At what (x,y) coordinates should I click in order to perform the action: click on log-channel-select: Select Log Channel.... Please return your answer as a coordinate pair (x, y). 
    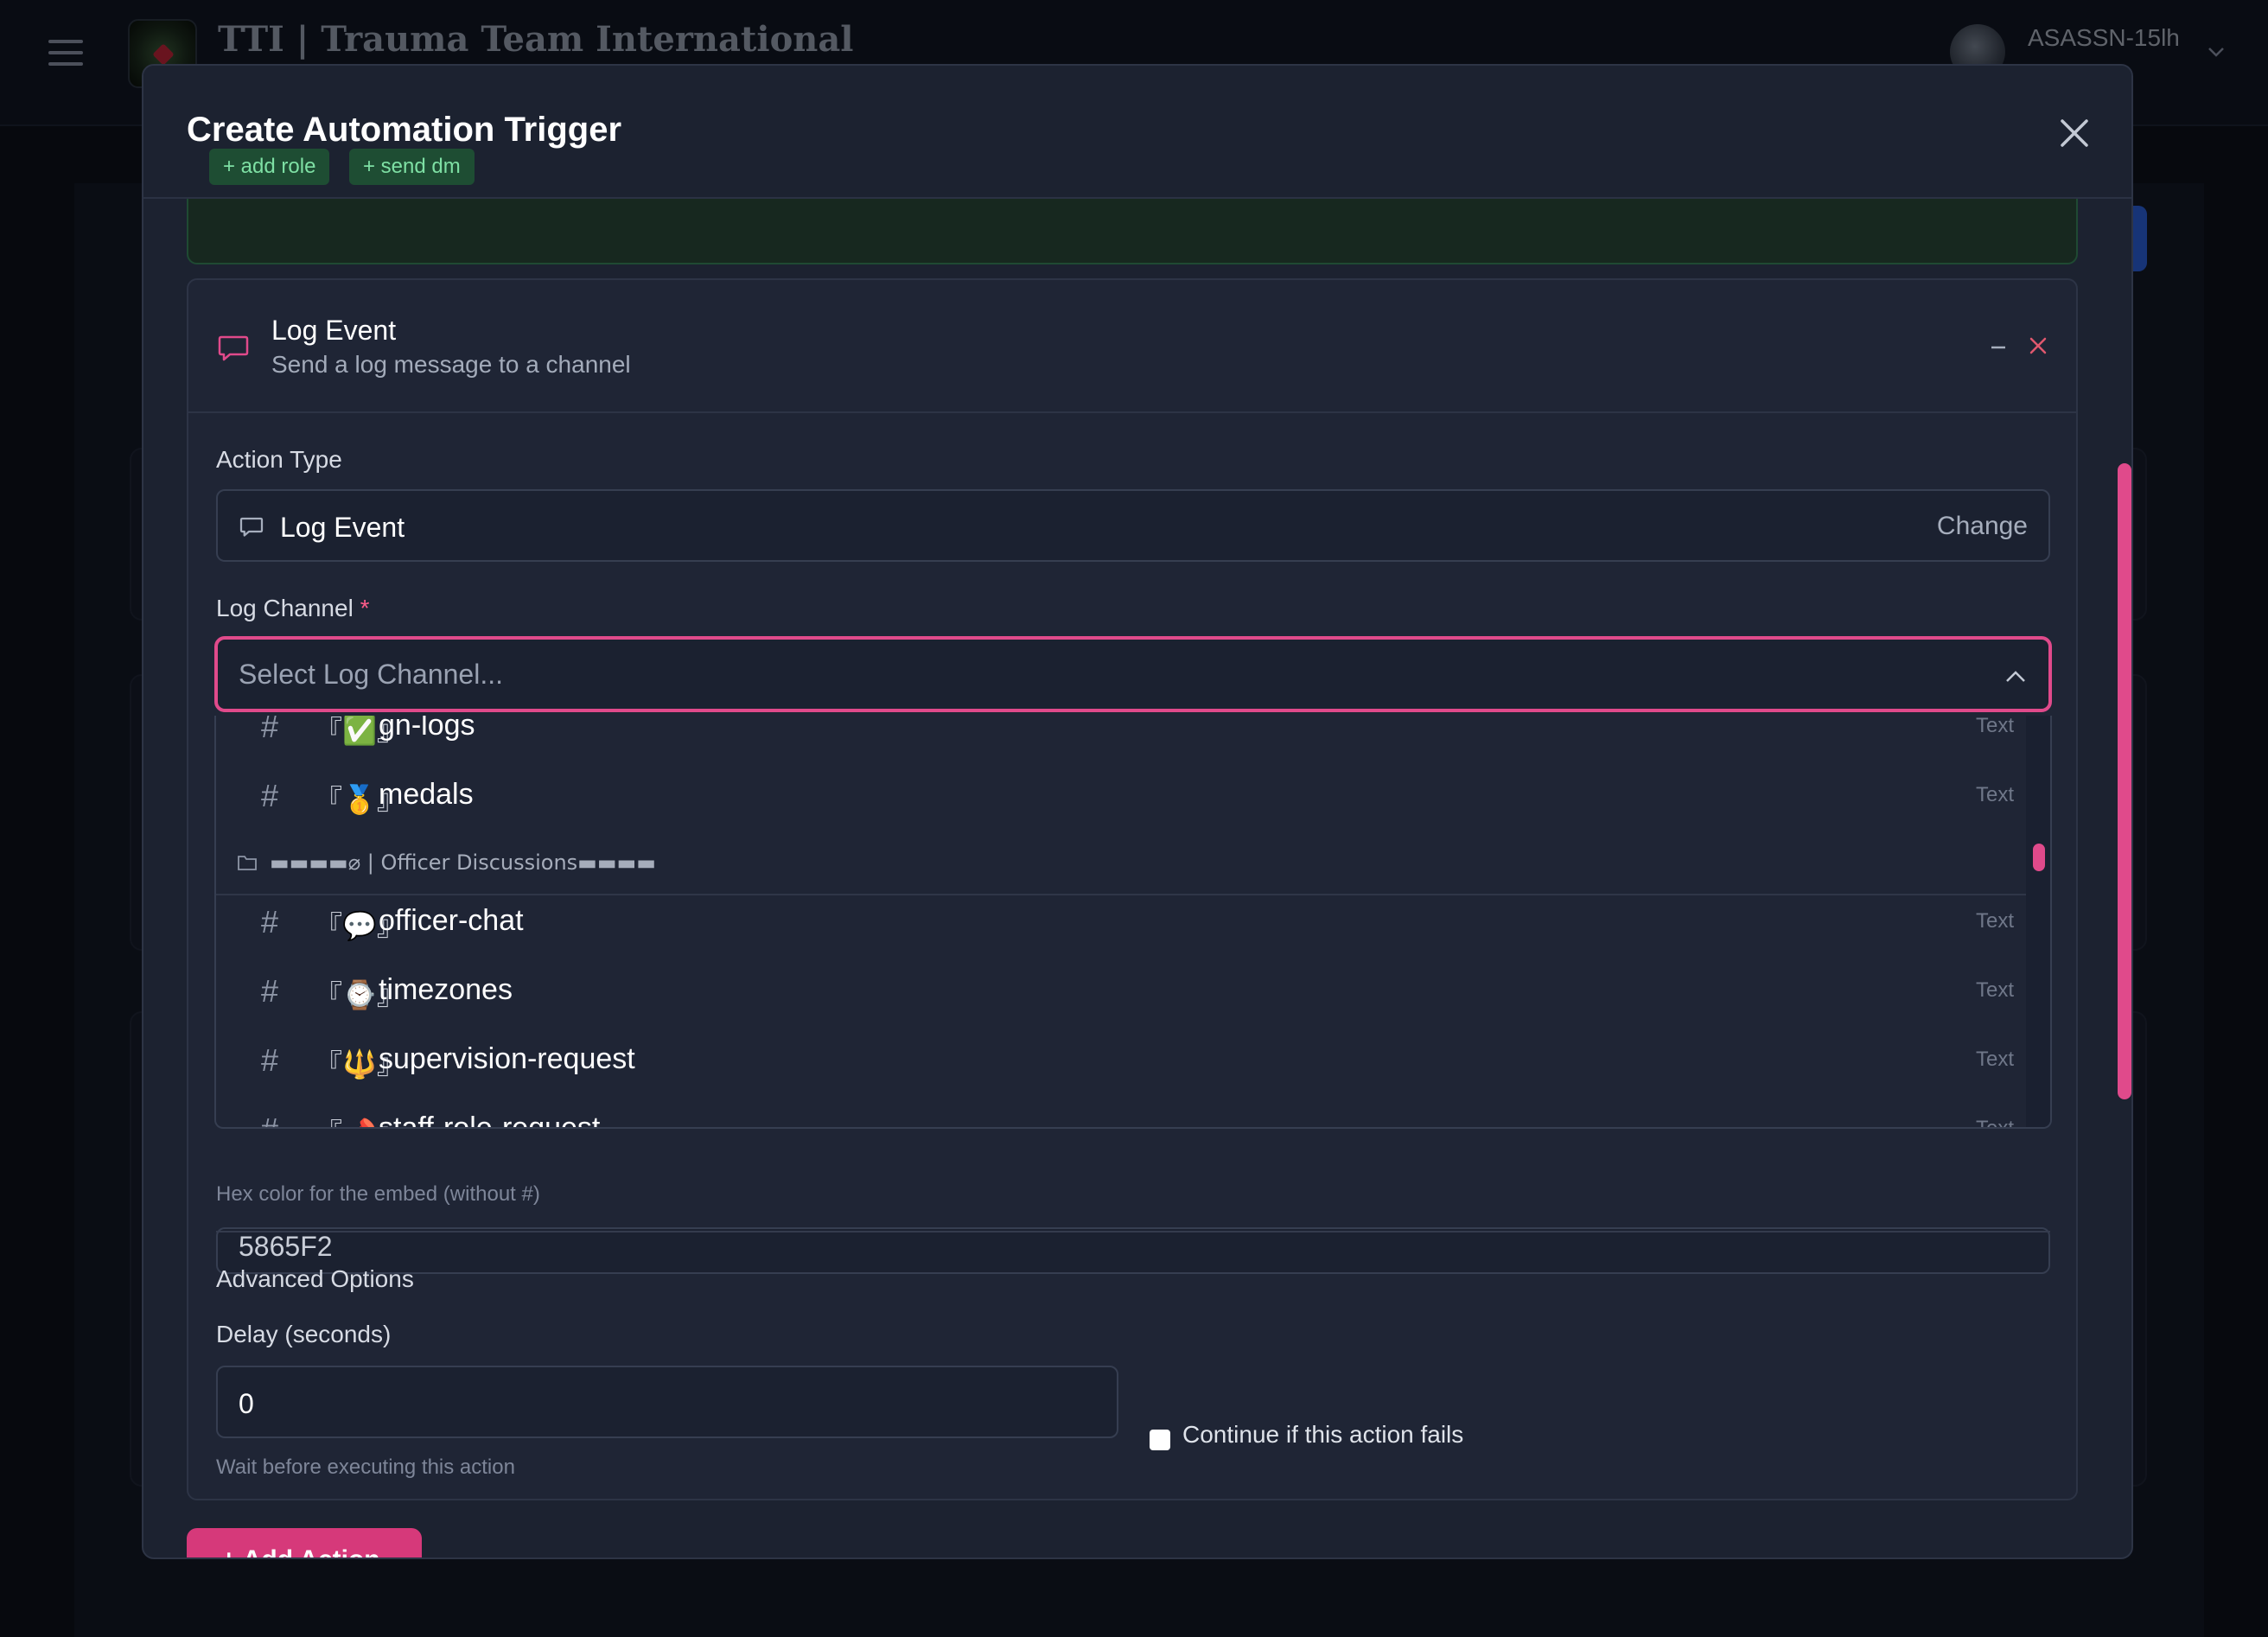
    Looking at the image, I should click on (1133, 674).